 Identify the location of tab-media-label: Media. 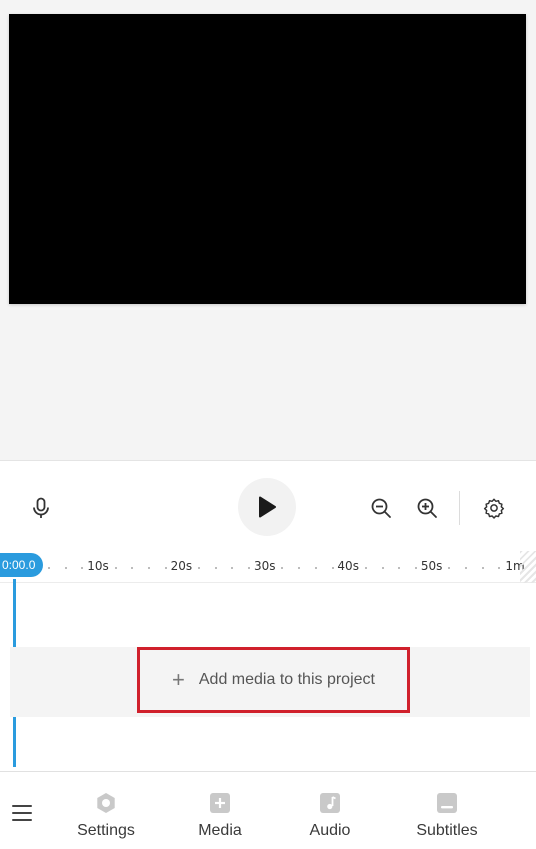
(220, 830).